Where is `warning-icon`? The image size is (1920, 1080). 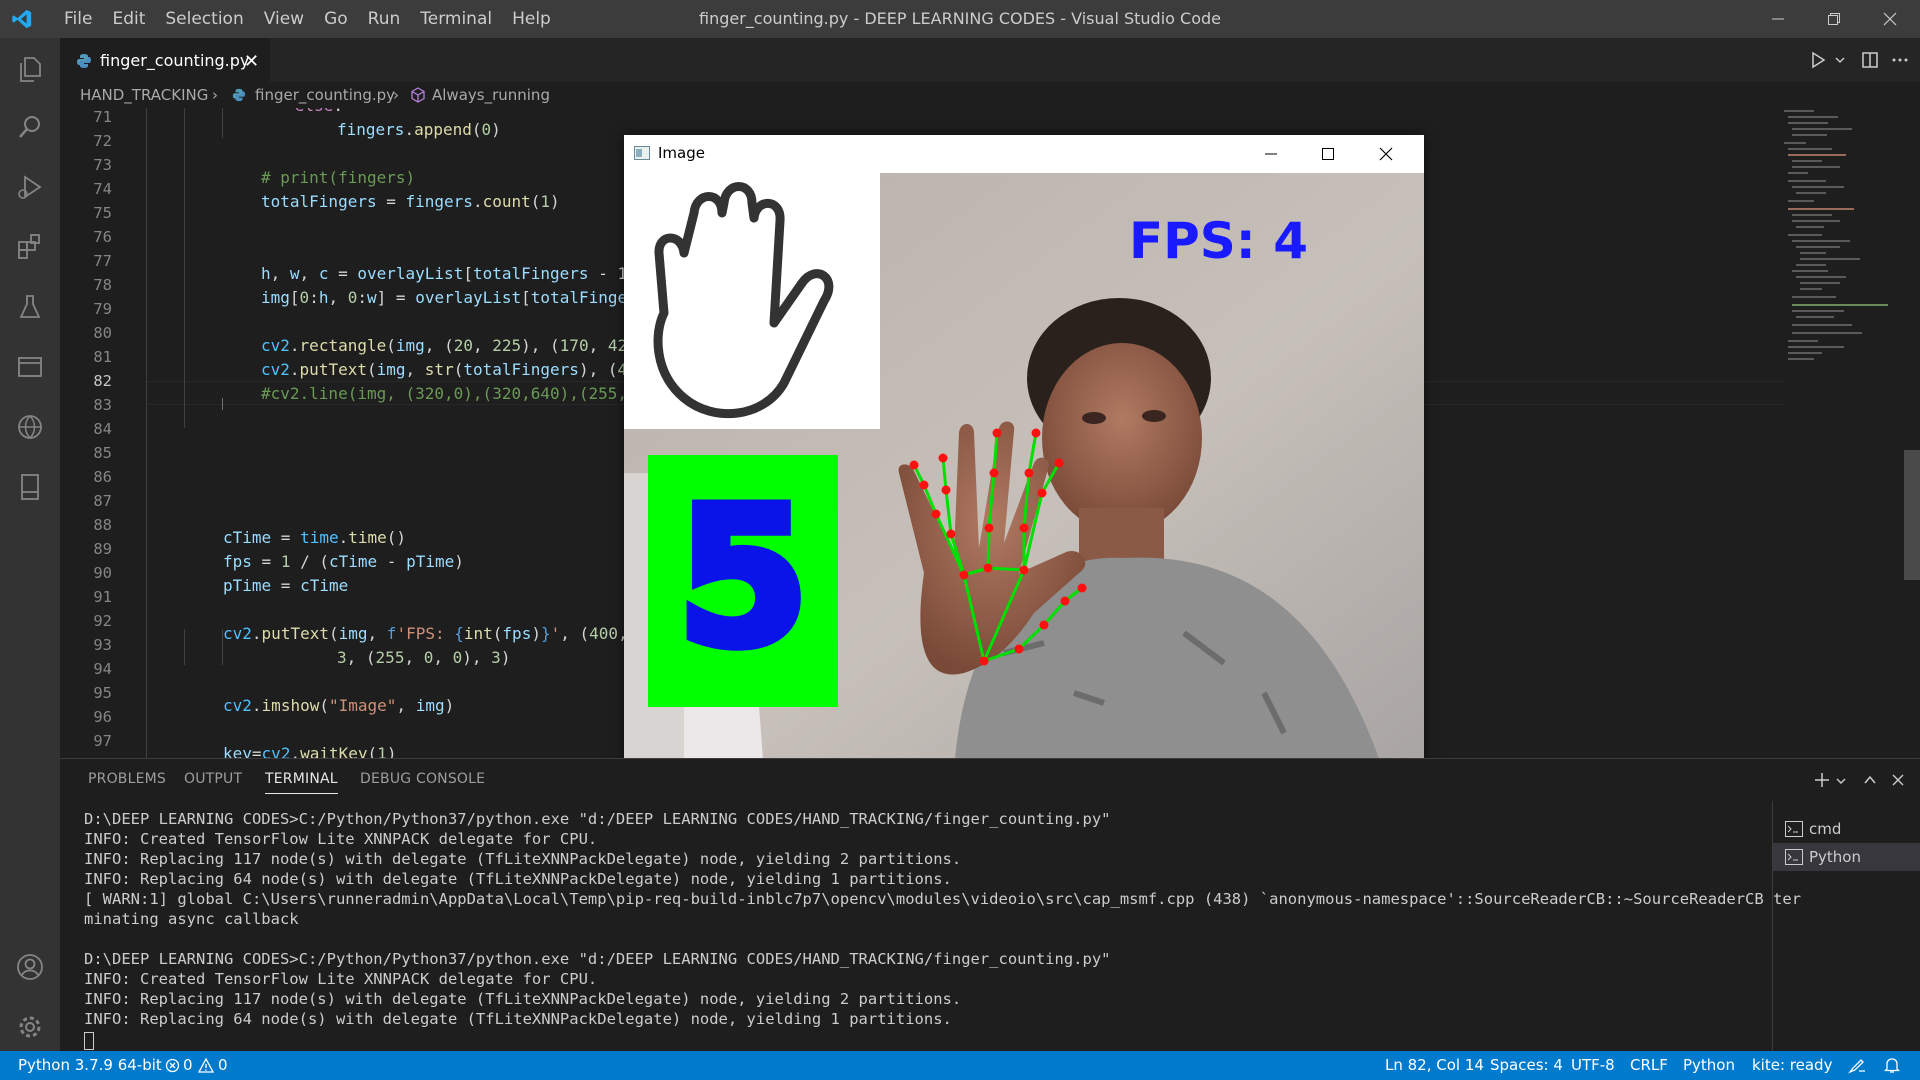
warning-icon is located at coordinates (206, 1065).